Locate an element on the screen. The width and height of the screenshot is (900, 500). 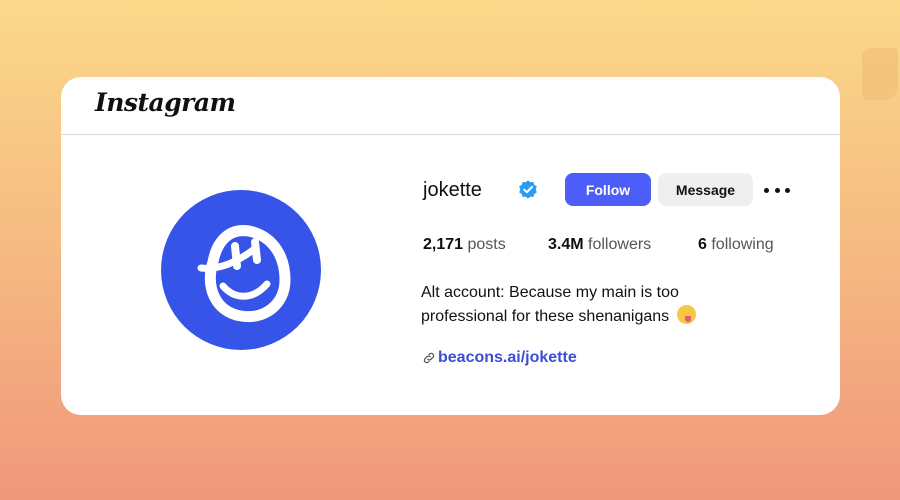
bio-link: beacons.ai/jokette is located at coordinates (499, 358).